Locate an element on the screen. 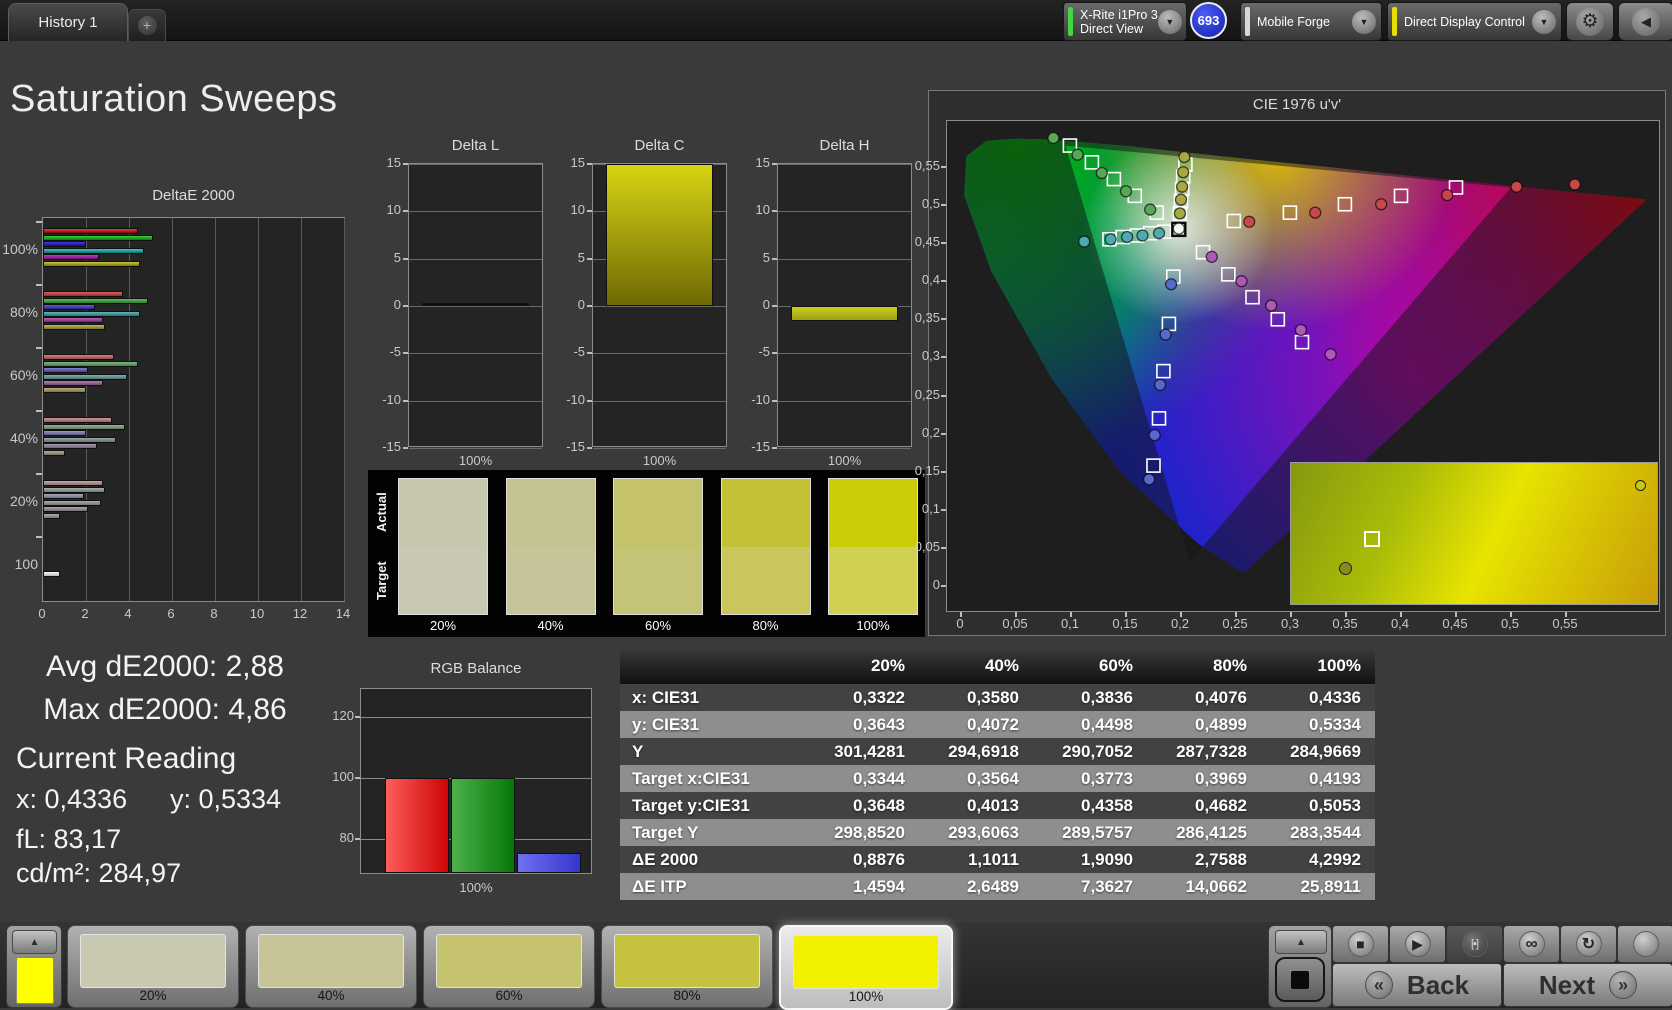  source-status-strip is located at coordinates (1247, 21).